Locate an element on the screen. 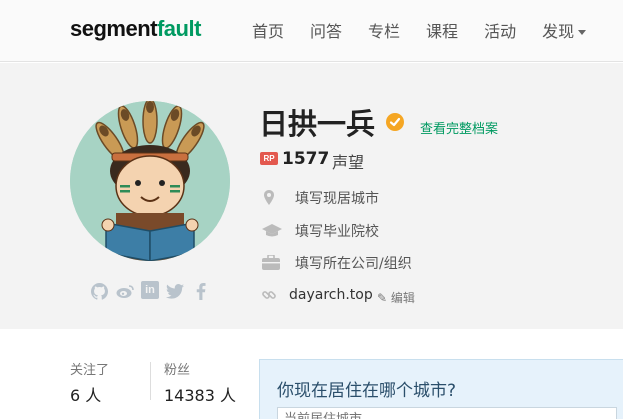 The image size is (623, 419). verified-icon is located at coordinates (395, 122).